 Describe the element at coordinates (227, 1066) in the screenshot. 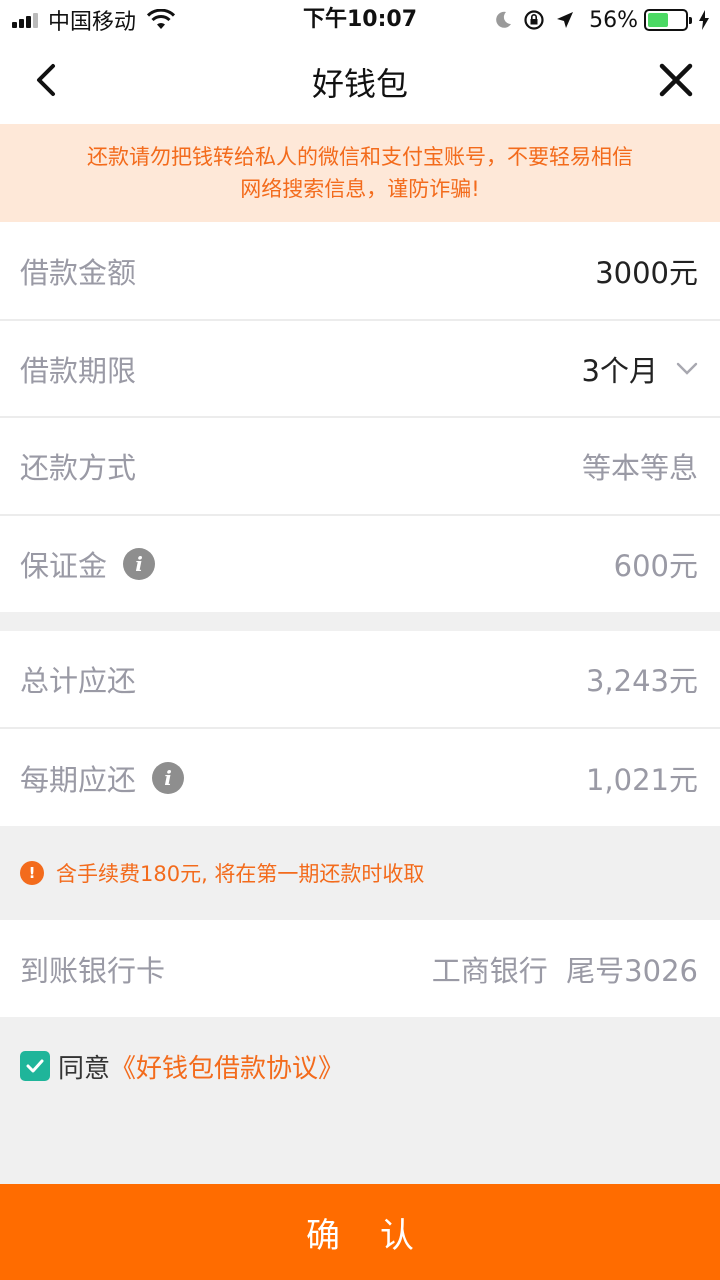

I see `agreement-link: 《好钱包借款协议》` at that location.